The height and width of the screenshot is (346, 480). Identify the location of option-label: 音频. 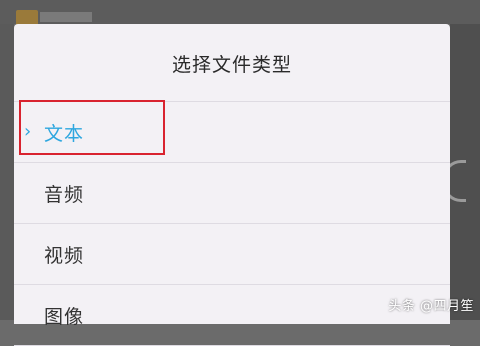
(64, 194).